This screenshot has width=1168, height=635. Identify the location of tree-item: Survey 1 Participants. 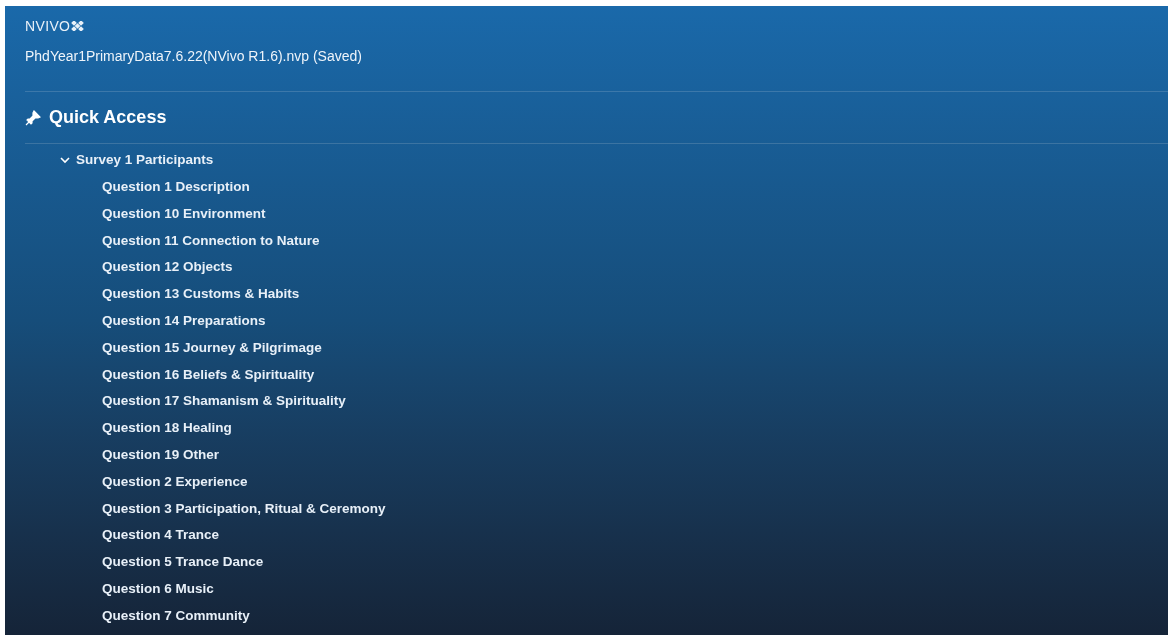
(145, 160).